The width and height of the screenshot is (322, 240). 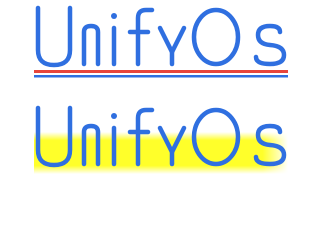 I want to click on letter-o, so click(x=216, y=37).